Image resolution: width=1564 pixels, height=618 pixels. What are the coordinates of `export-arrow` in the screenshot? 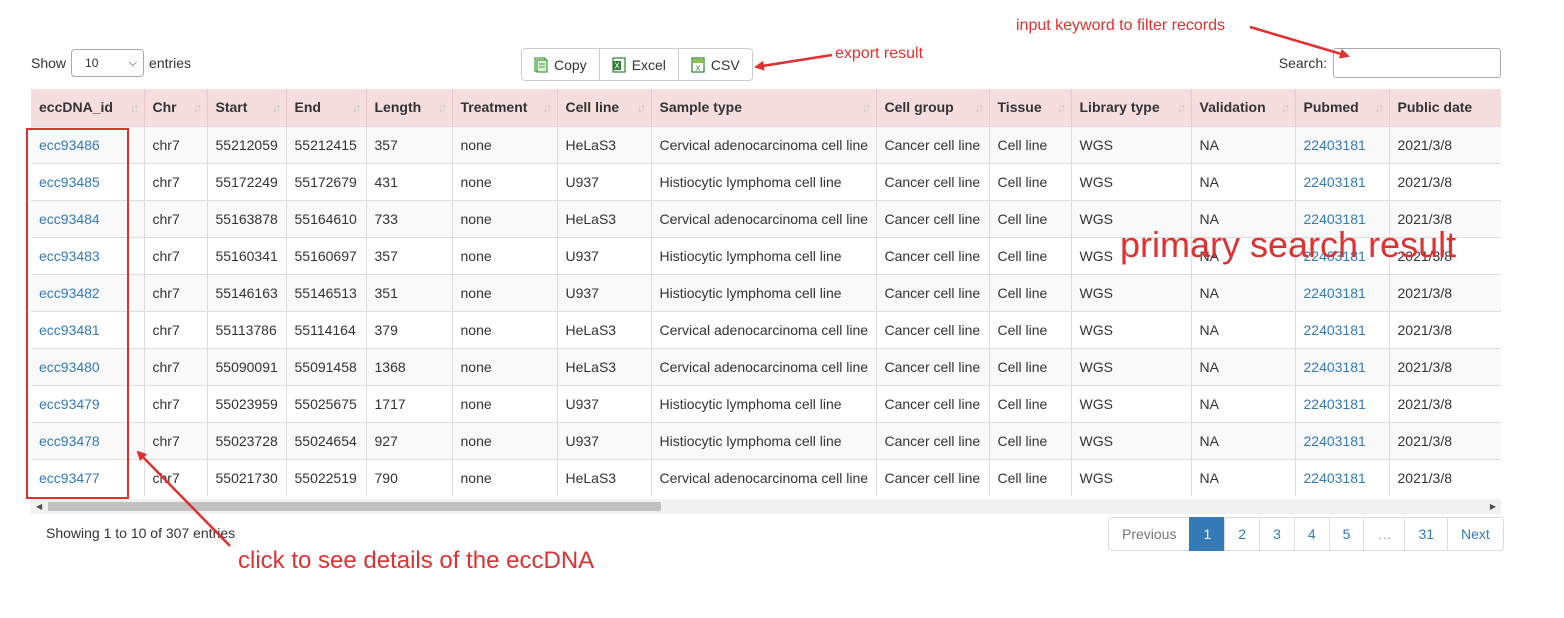 It's located at (793, 62).